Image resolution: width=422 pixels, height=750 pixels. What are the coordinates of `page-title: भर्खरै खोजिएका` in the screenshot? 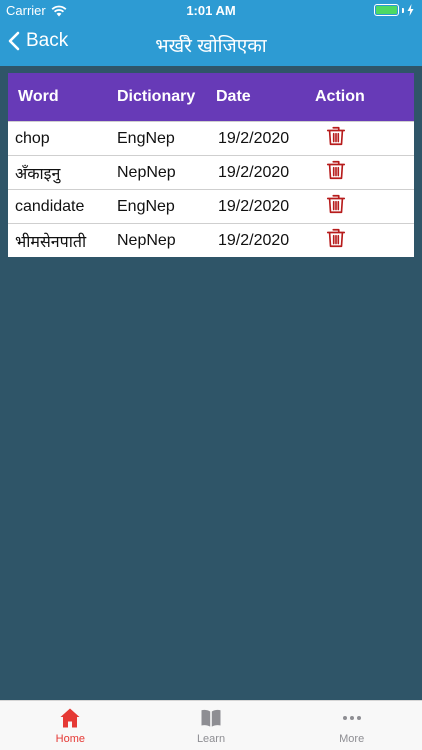 It's located at (211, 46).